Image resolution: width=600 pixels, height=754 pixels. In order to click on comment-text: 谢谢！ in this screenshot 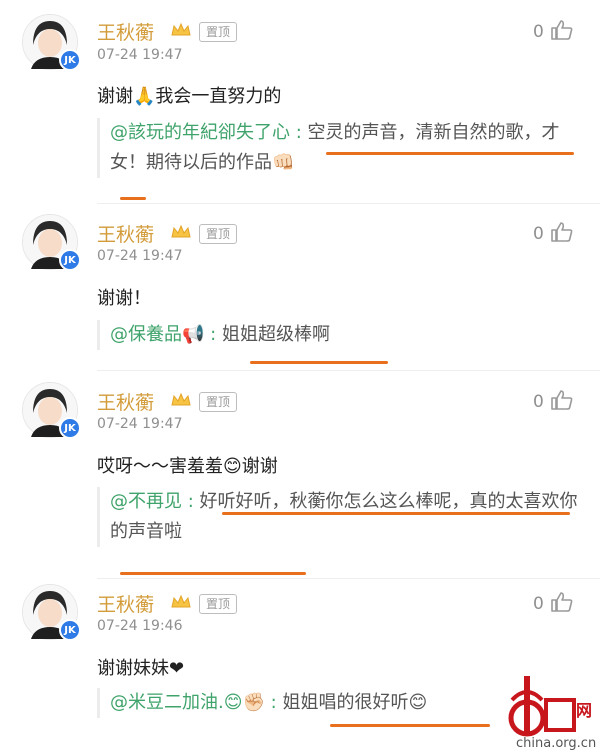, I will do `click(124, 298)`.